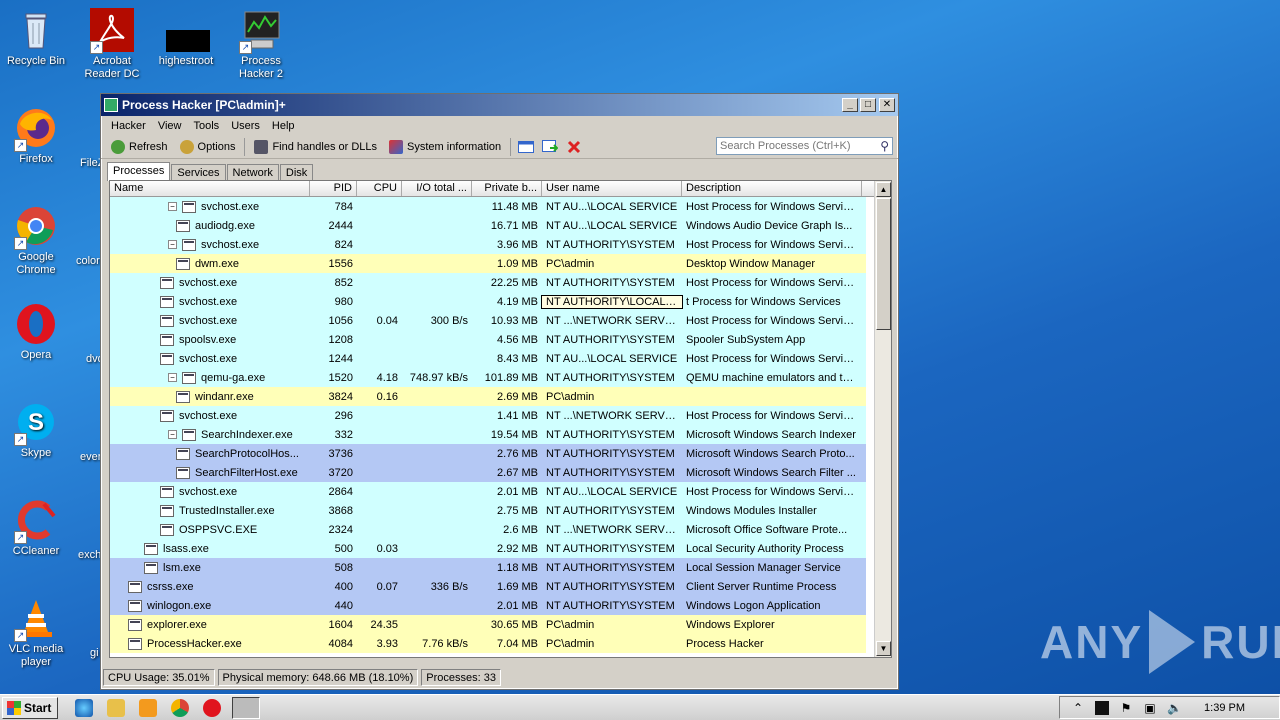 The width and height of the screenshot is (1280, 720). What do you see at coordinates (112, 44) in the screenshot?
I see `desktop-icon-acrobat: ↗ Acrobat Reader DC` at bounding box center [112, 44].